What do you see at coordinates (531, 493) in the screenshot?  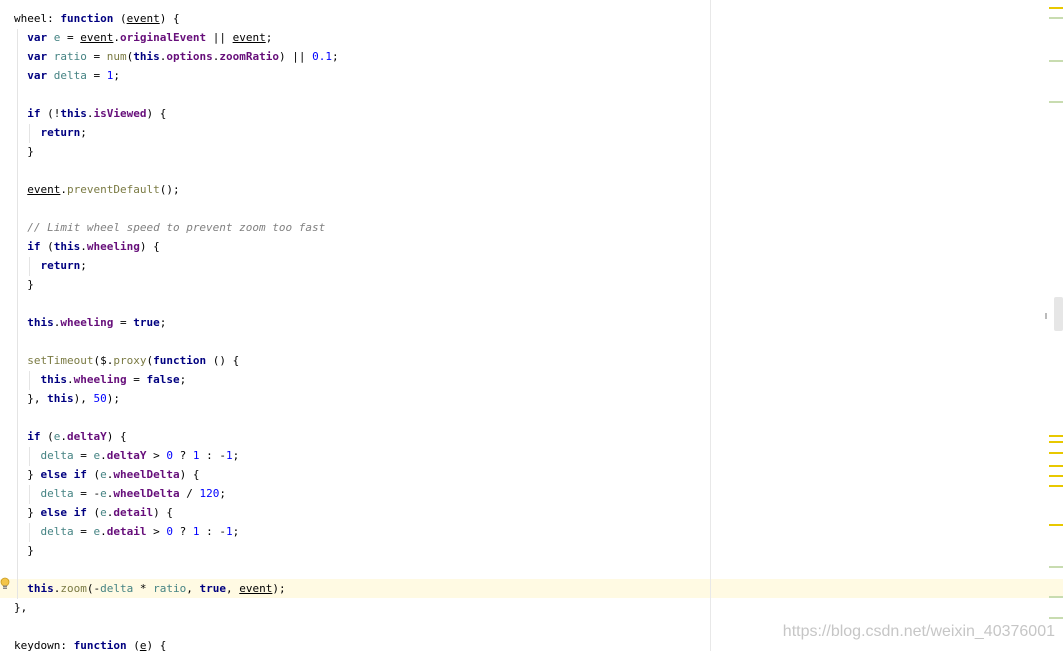 I see `code-line: delta = -e.wheelDelta / 120;` at bounding box center [531, 493].